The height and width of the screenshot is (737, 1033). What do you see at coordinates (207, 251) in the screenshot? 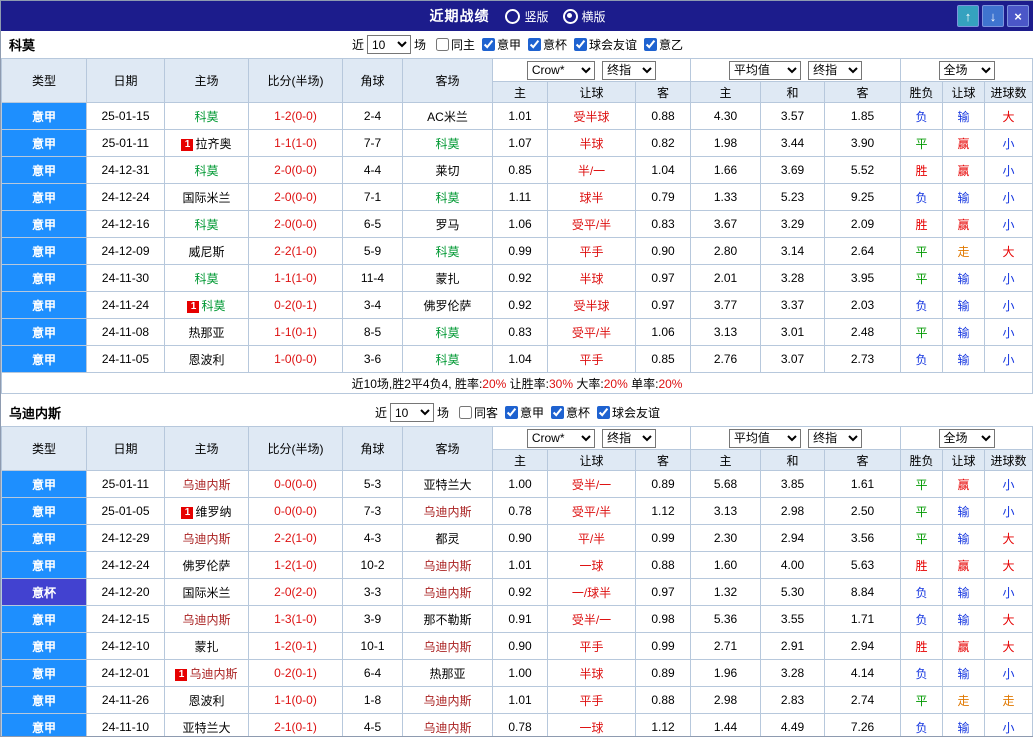
I see `home-team-cell: 威尼斯` at bounding box center [207, 251].